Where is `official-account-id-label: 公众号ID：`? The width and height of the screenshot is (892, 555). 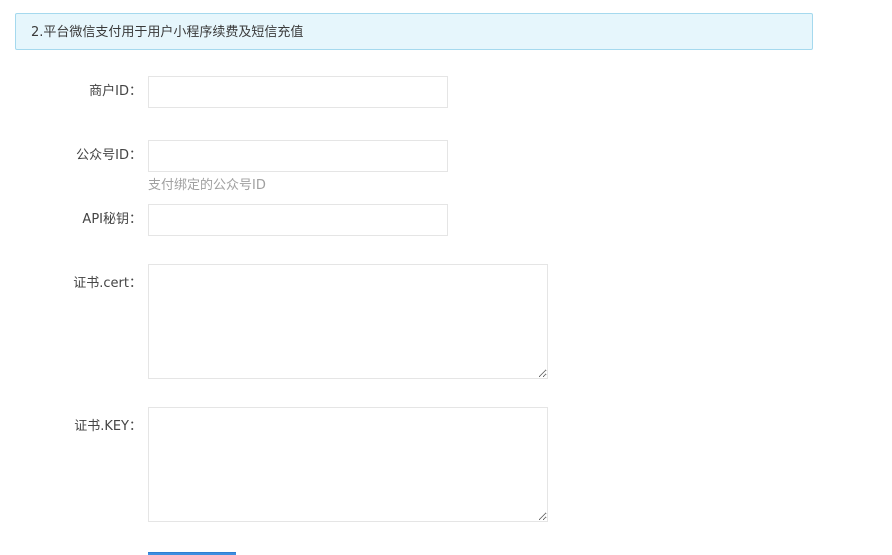
official-account-id-label: 公众号ID： is located at coordinates (109, 155).